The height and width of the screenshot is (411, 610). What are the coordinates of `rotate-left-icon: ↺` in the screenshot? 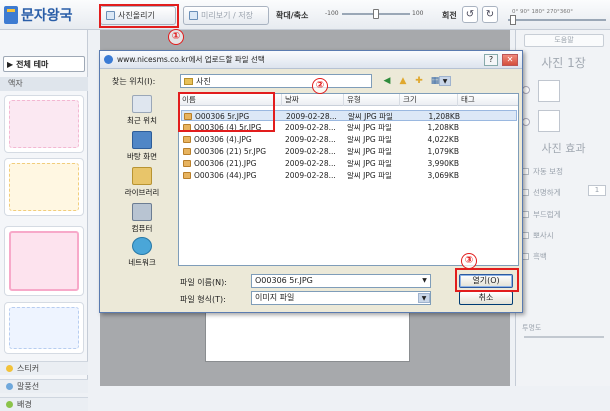 It's located at (470, 14).